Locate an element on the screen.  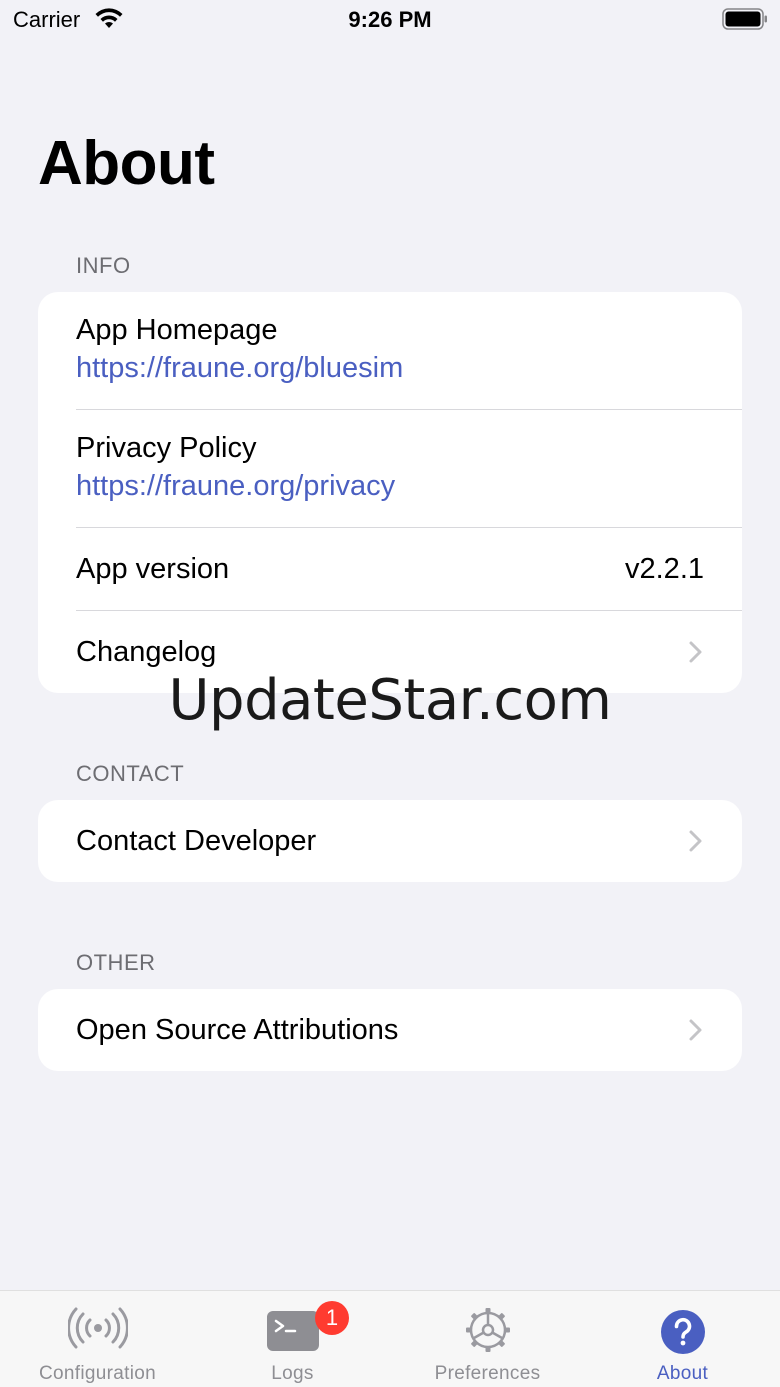
privacy-policy-link: https://fraune.org/privacy is located at coordinates (235, 486).